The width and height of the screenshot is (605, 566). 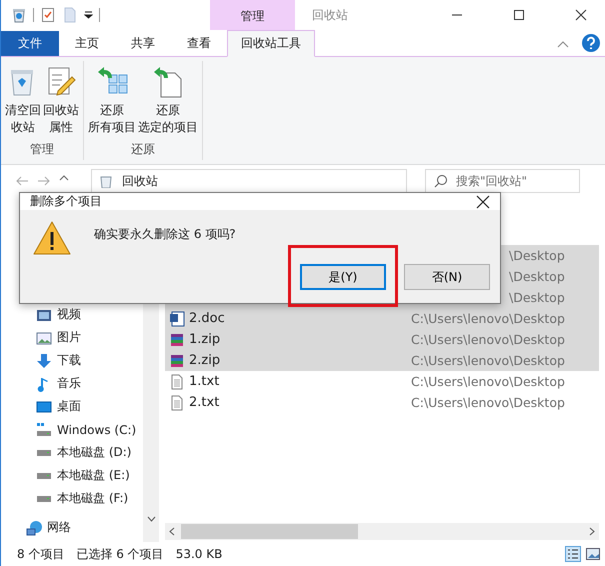 I want to click on group-label: 管理, so click(x=42, y=149).